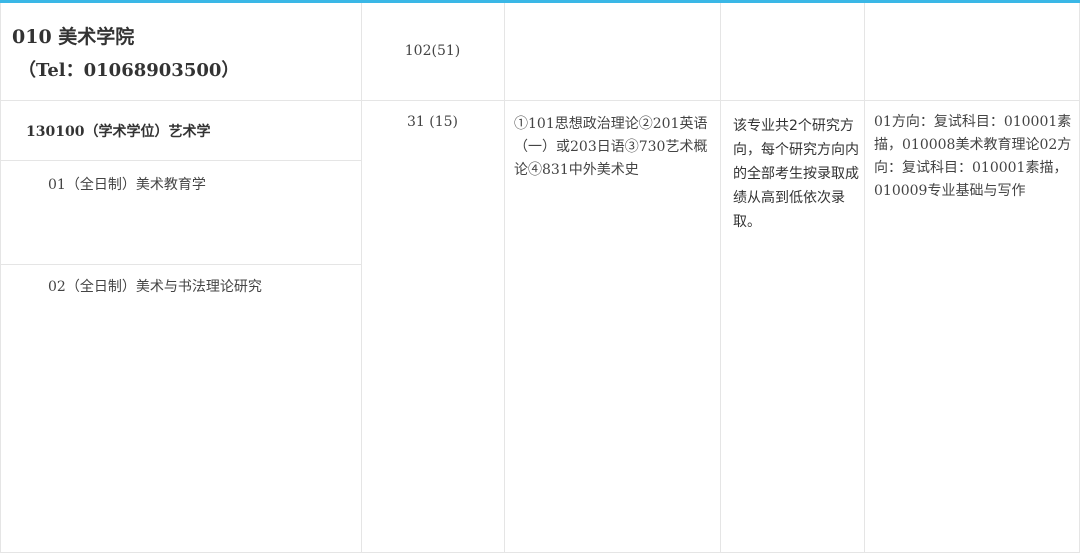 The height and width of the screenshot is (553, 1080). Describe the element at coordinates (118, 132) in the screenshot. I see `major-name: 130100（学术学位）艺术学` at that location.